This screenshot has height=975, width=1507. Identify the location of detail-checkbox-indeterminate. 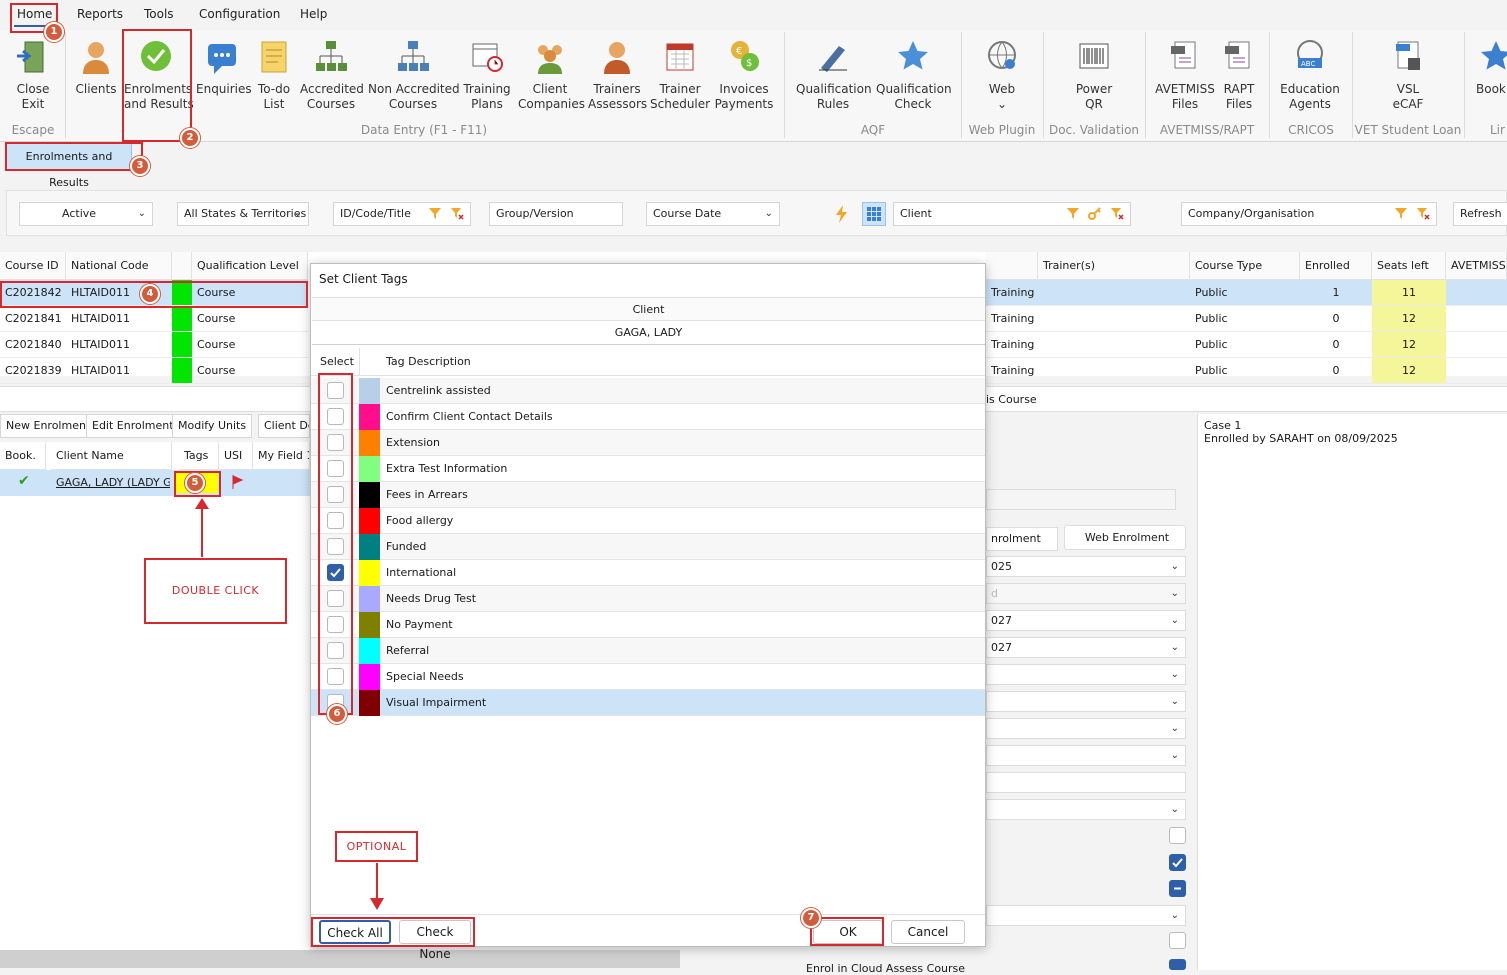
(1177, 888).